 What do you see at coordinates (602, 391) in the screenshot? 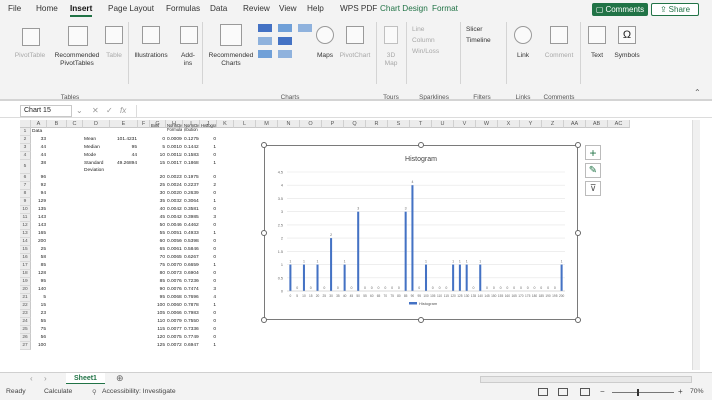
I see `zoom-out-icon: −` at bounding box center [602, 391].